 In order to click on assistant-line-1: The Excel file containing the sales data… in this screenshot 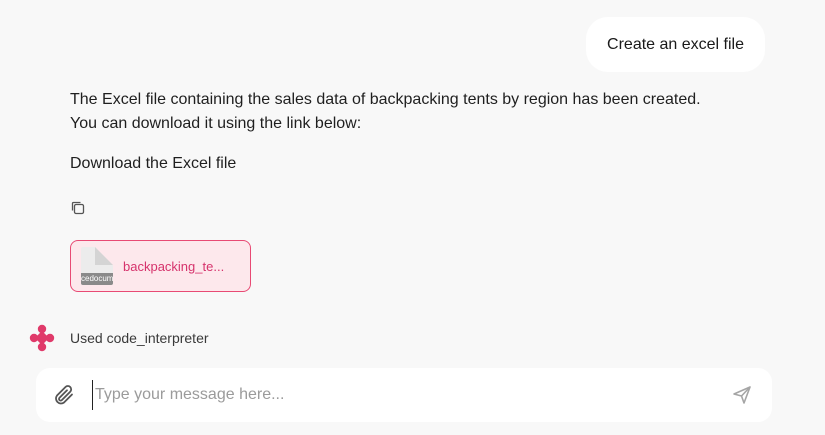, I will do `click(385, 99)`.